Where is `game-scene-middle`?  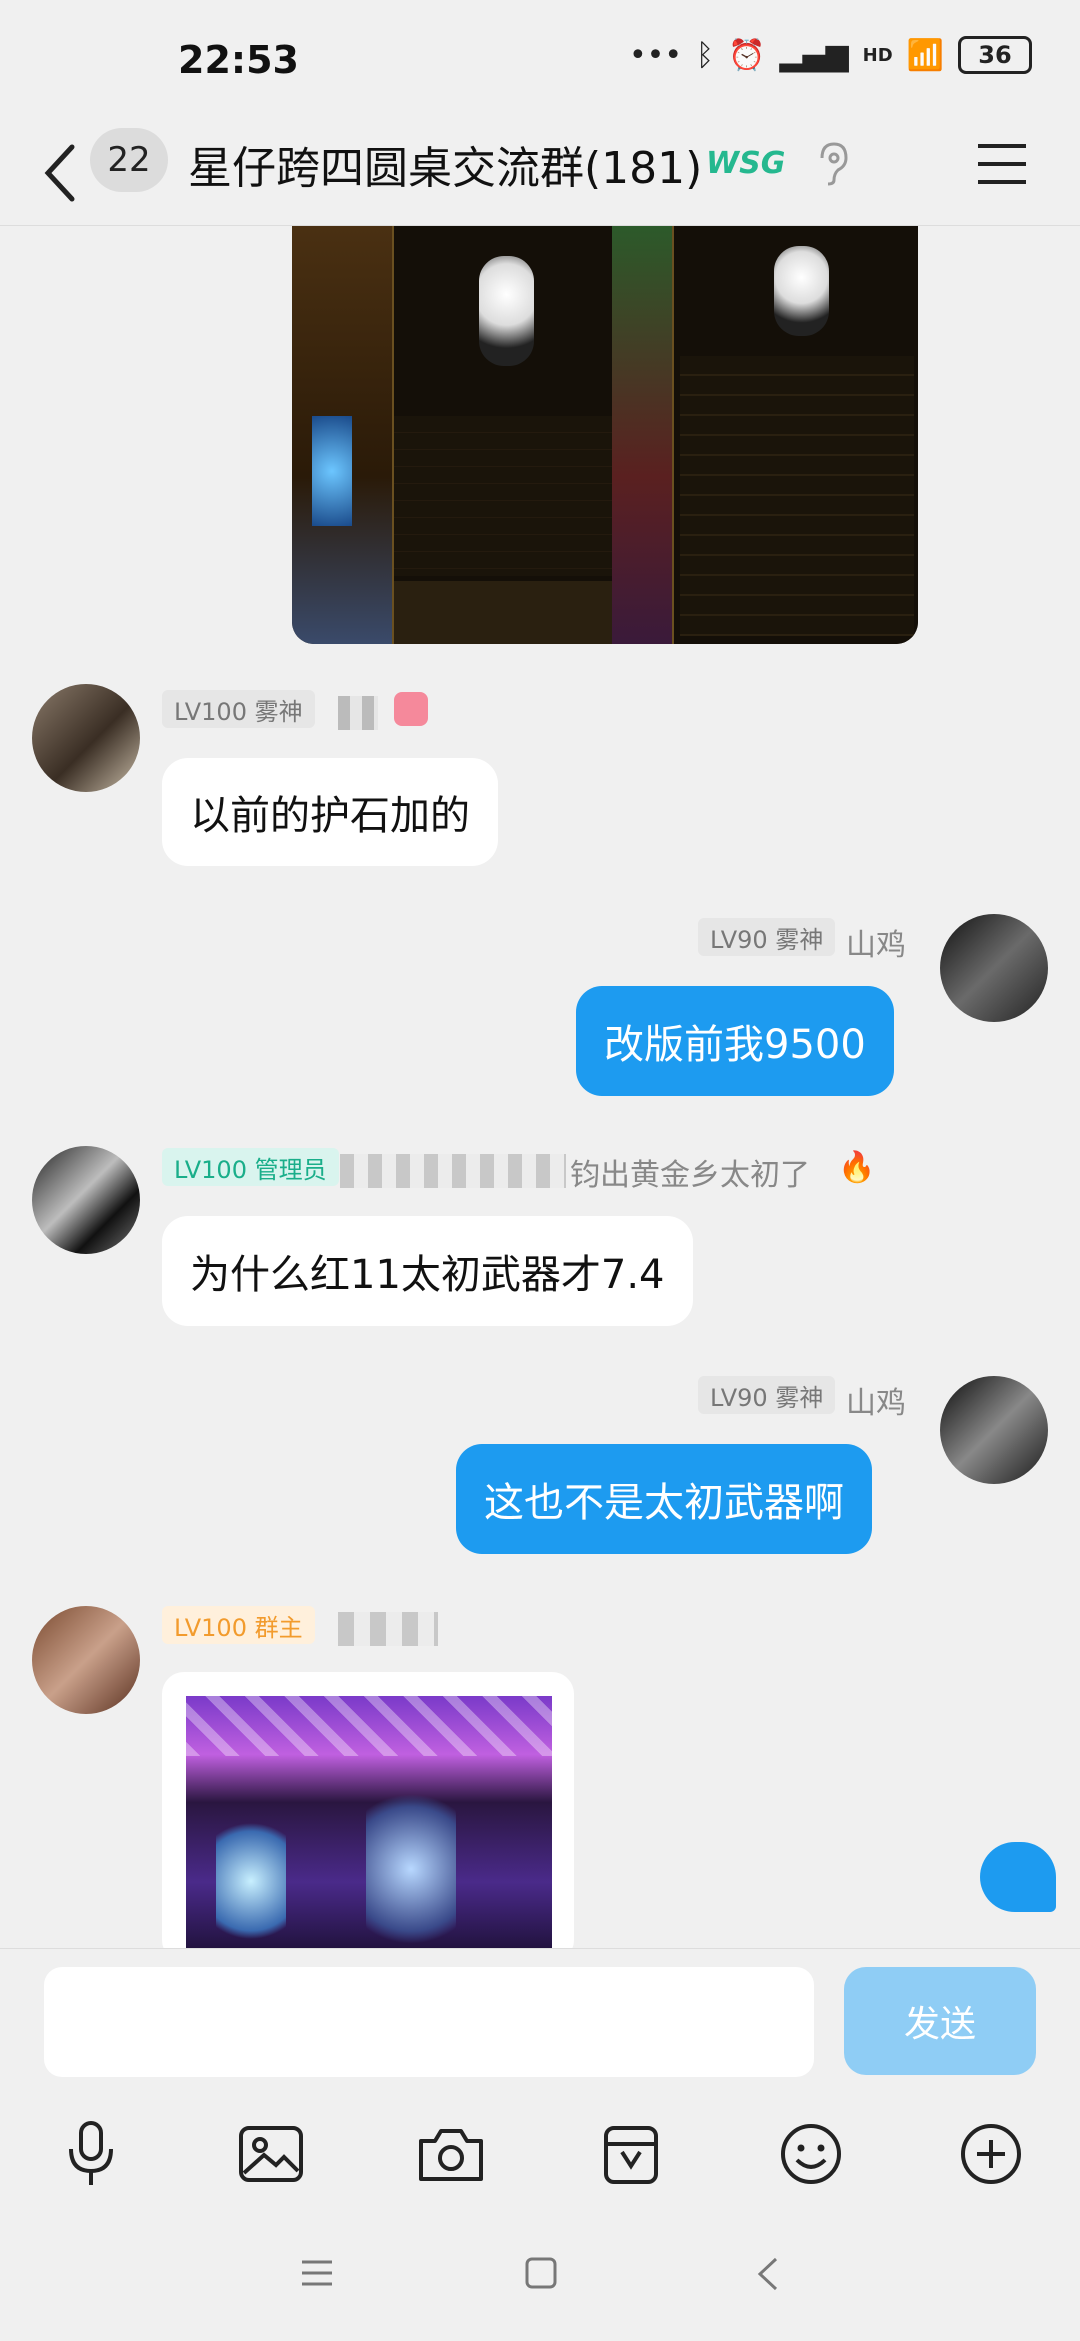 game-scene-middle is located at coordinates (642, 435).